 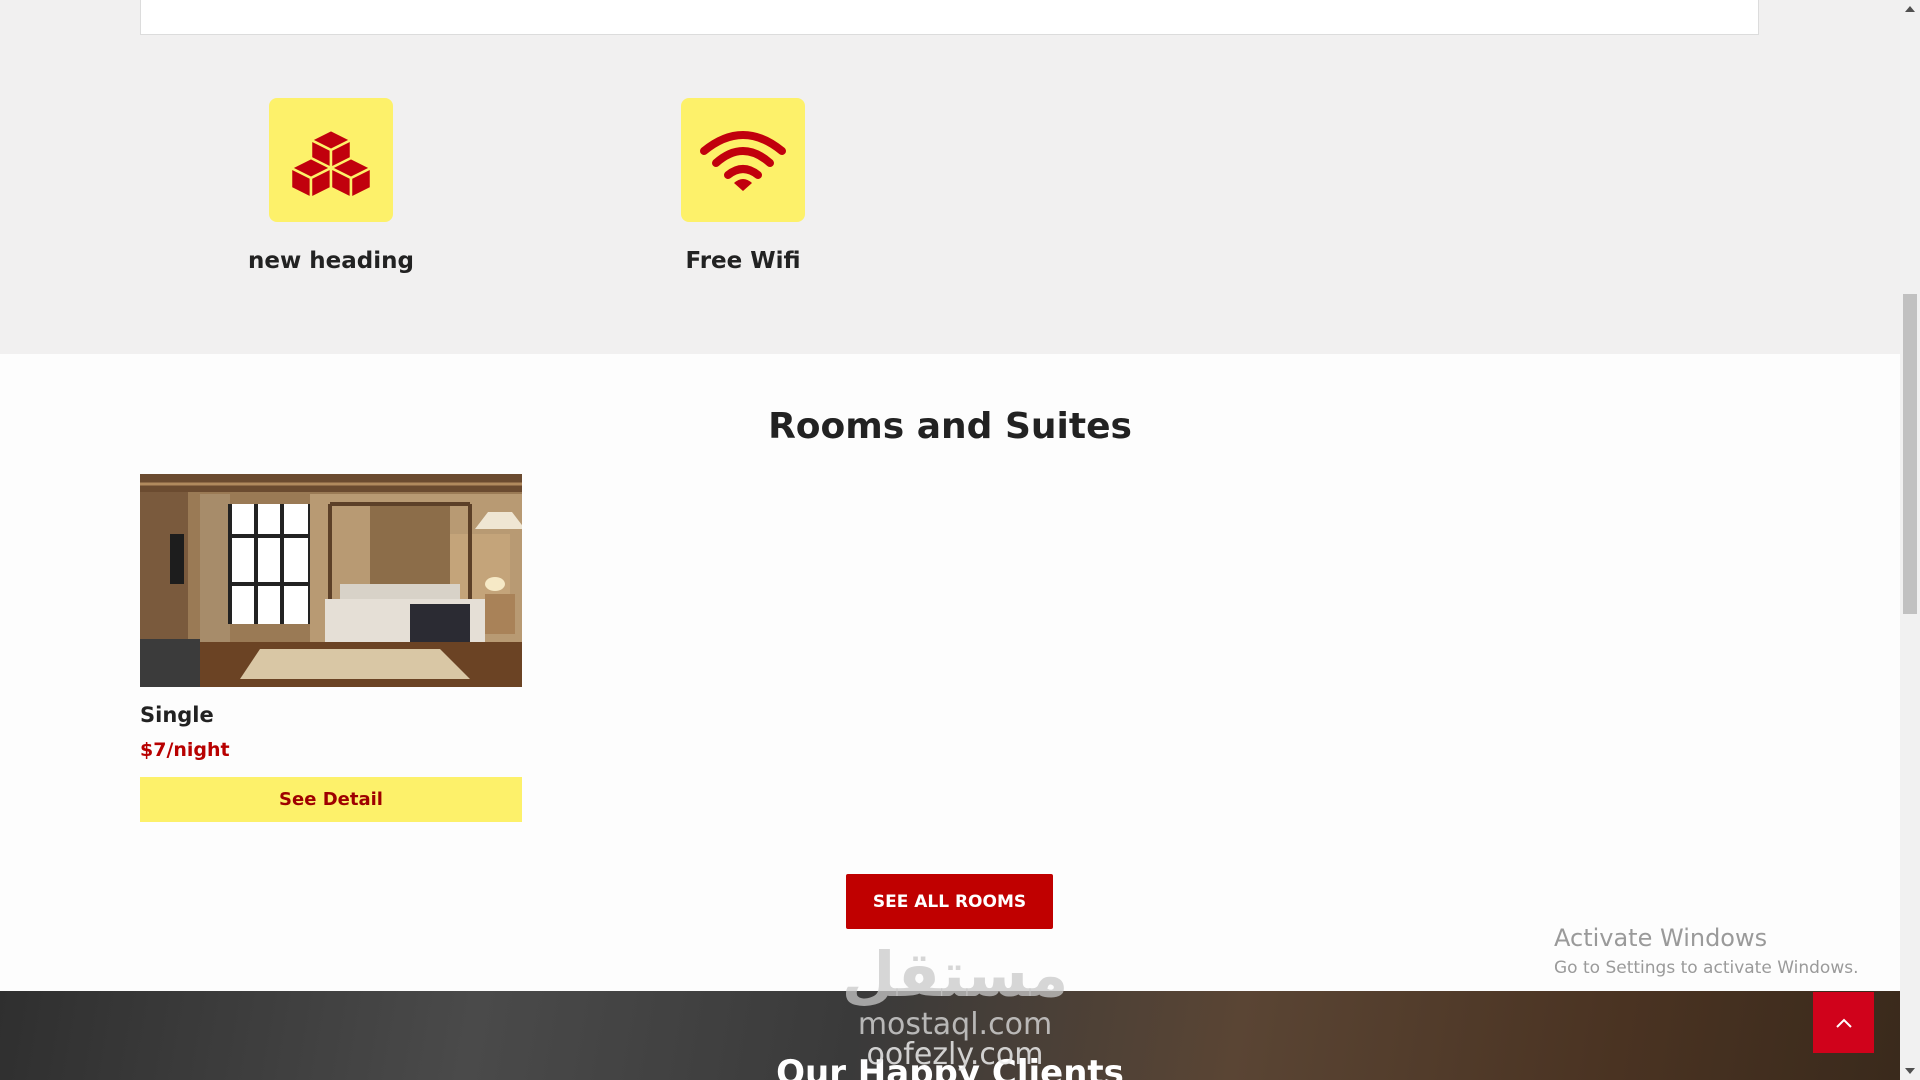 I want to click on triangle-up-icon, so click(x=1910, y=9).